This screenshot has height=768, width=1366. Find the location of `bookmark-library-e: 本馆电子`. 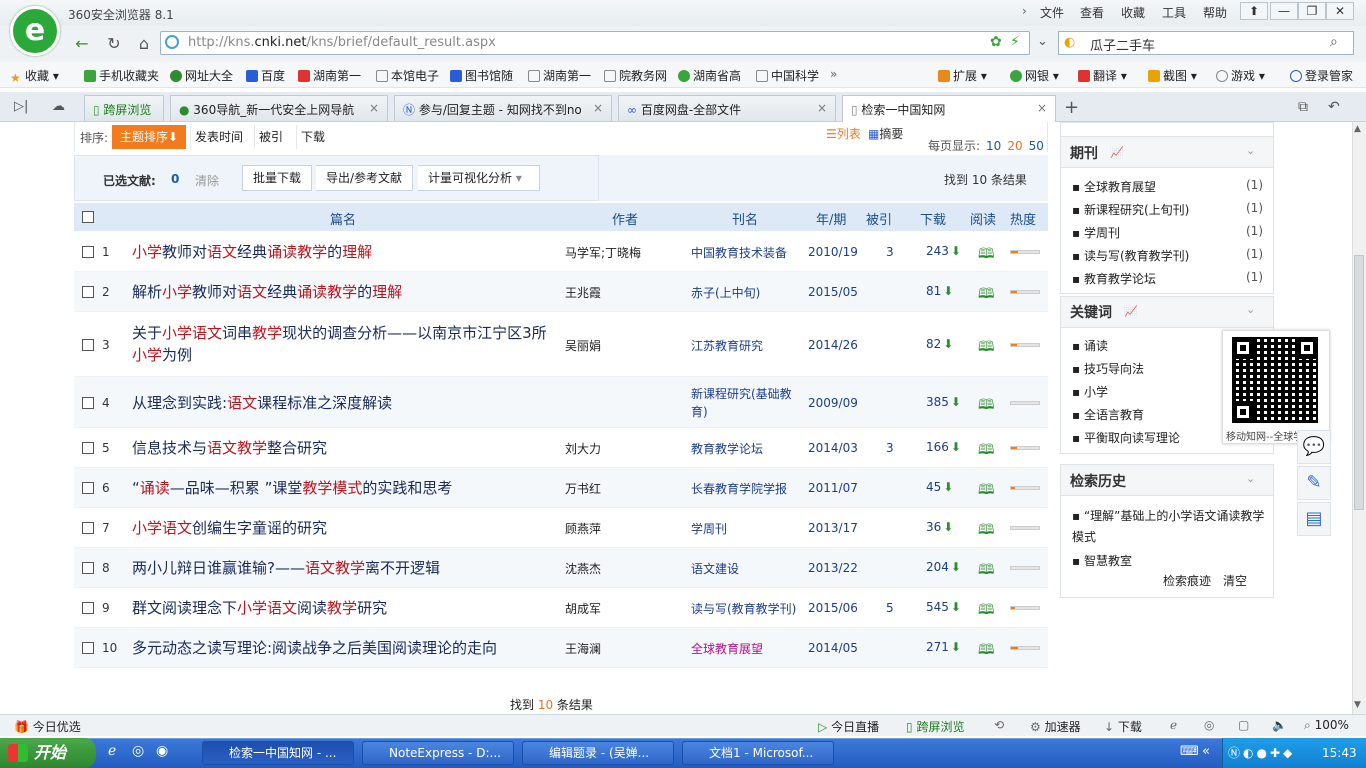

bookmark-library-e: 本馆电子 is located at coordinates (407, 75).